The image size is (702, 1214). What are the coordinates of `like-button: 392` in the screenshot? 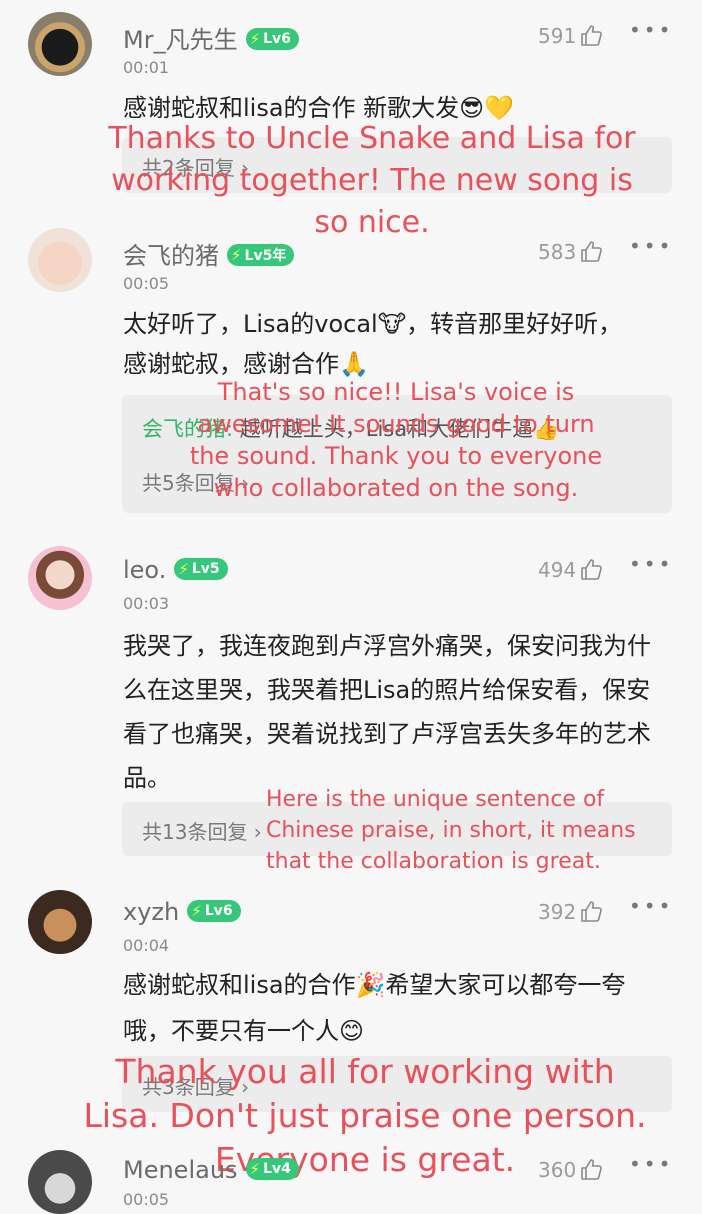 It's located at (571, 912).